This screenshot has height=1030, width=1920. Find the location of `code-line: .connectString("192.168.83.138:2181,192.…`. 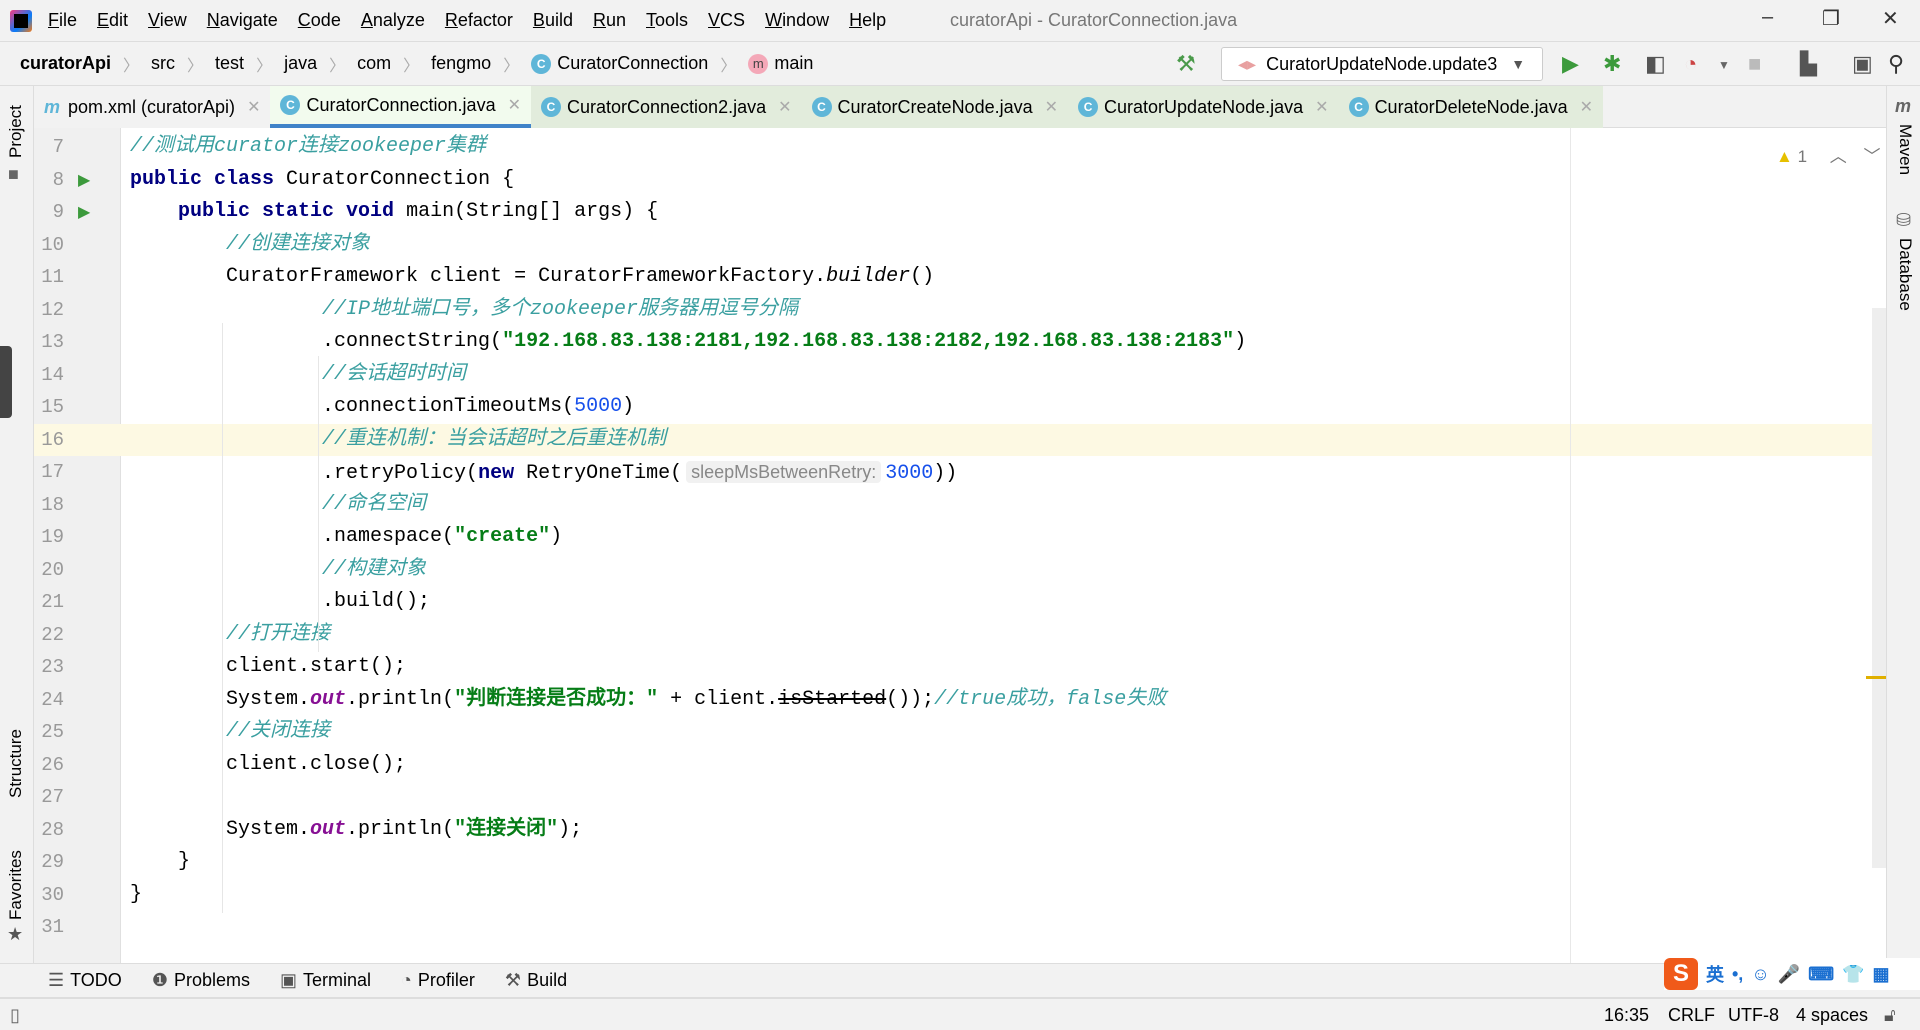

code-line: .connectString("192.168.83.138:2181,192.… is located at coordinates (1003, 342).